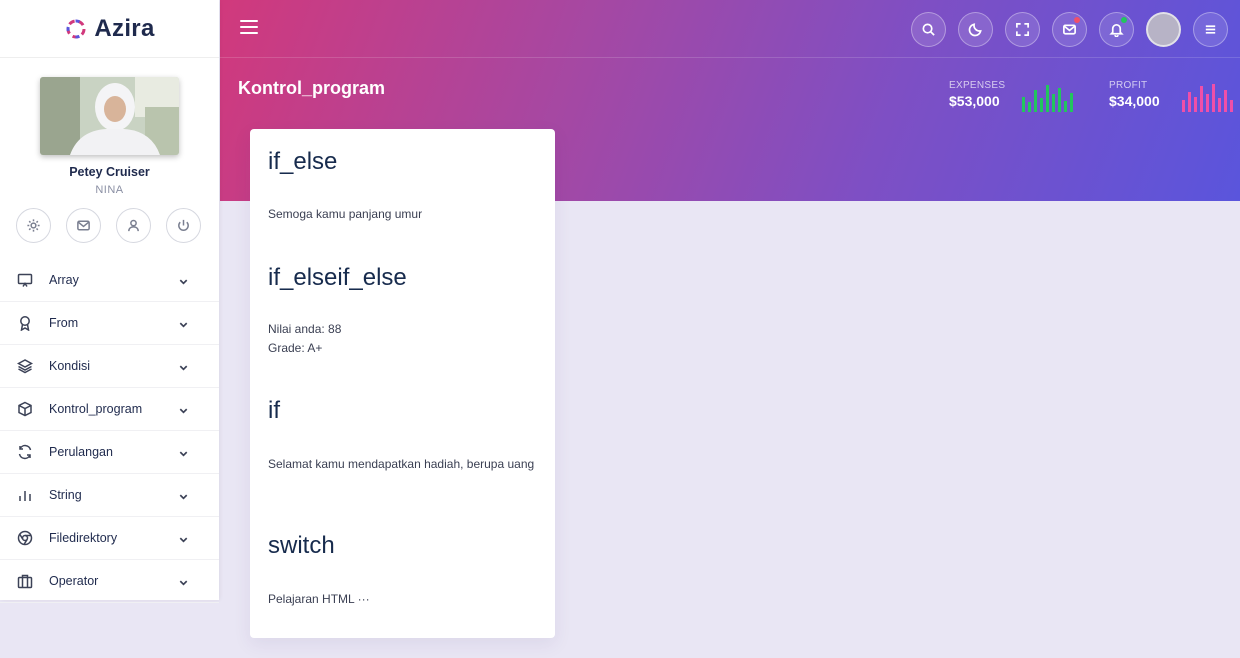 The width and height of the screenshot is (1240, 658). I want to click on briefcase-icon, so click(25, 581).